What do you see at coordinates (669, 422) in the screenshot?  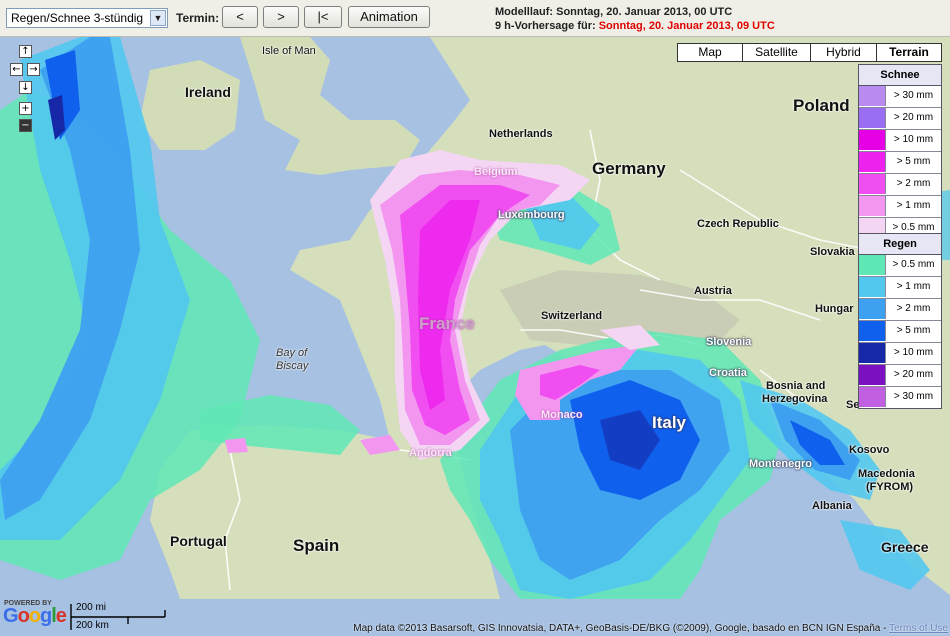 I see `label-italy: Italy` at bounding box center [669, 422].